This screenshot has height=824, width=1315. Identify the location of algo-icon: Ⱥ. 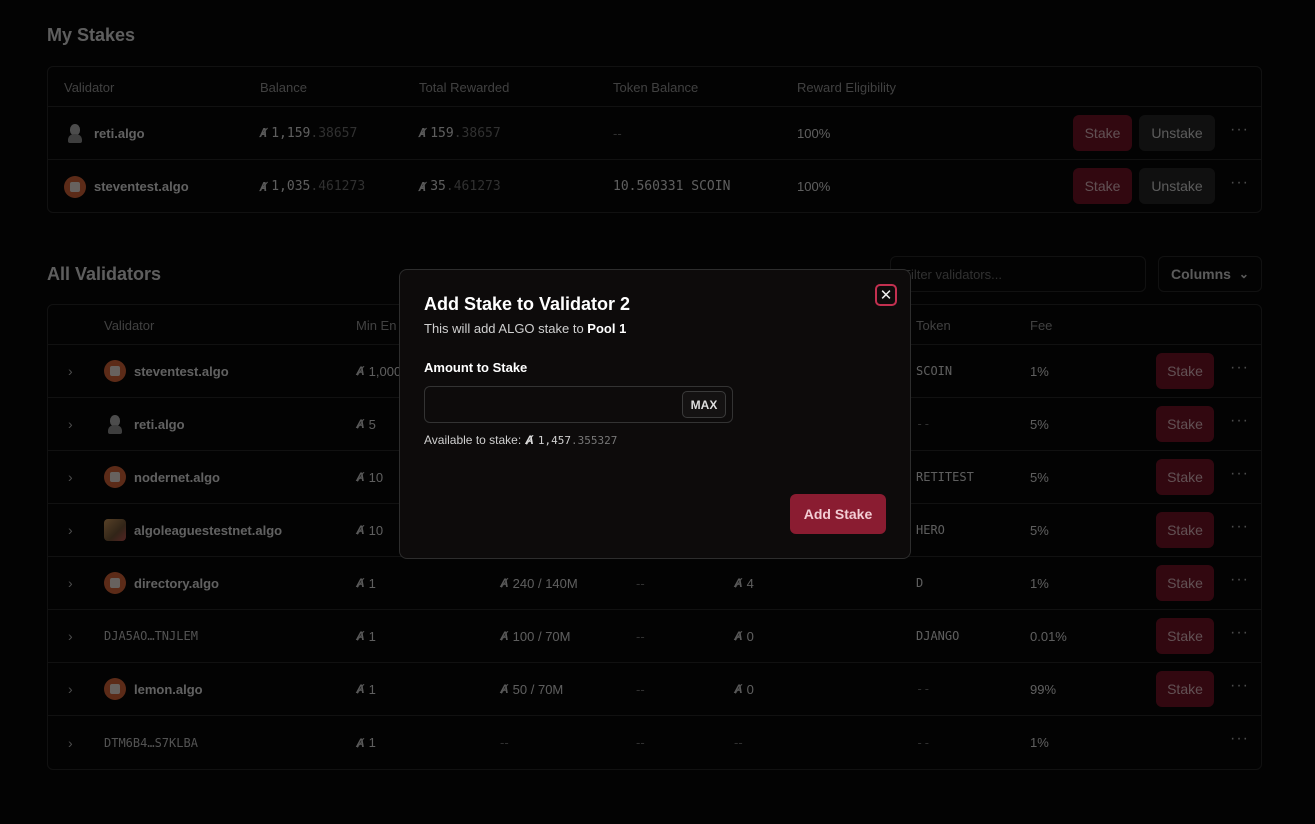
(529, 440).